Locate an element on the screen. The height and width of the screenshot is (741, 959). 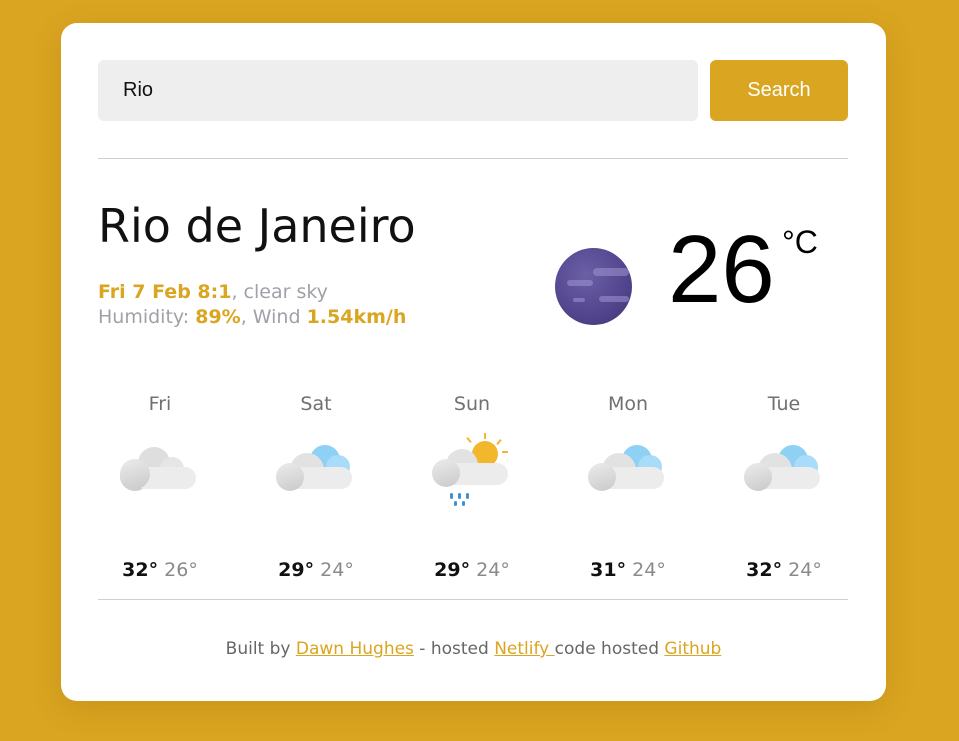
forecast-day: Tue 32° 24° is located at coordinates (784, 493).